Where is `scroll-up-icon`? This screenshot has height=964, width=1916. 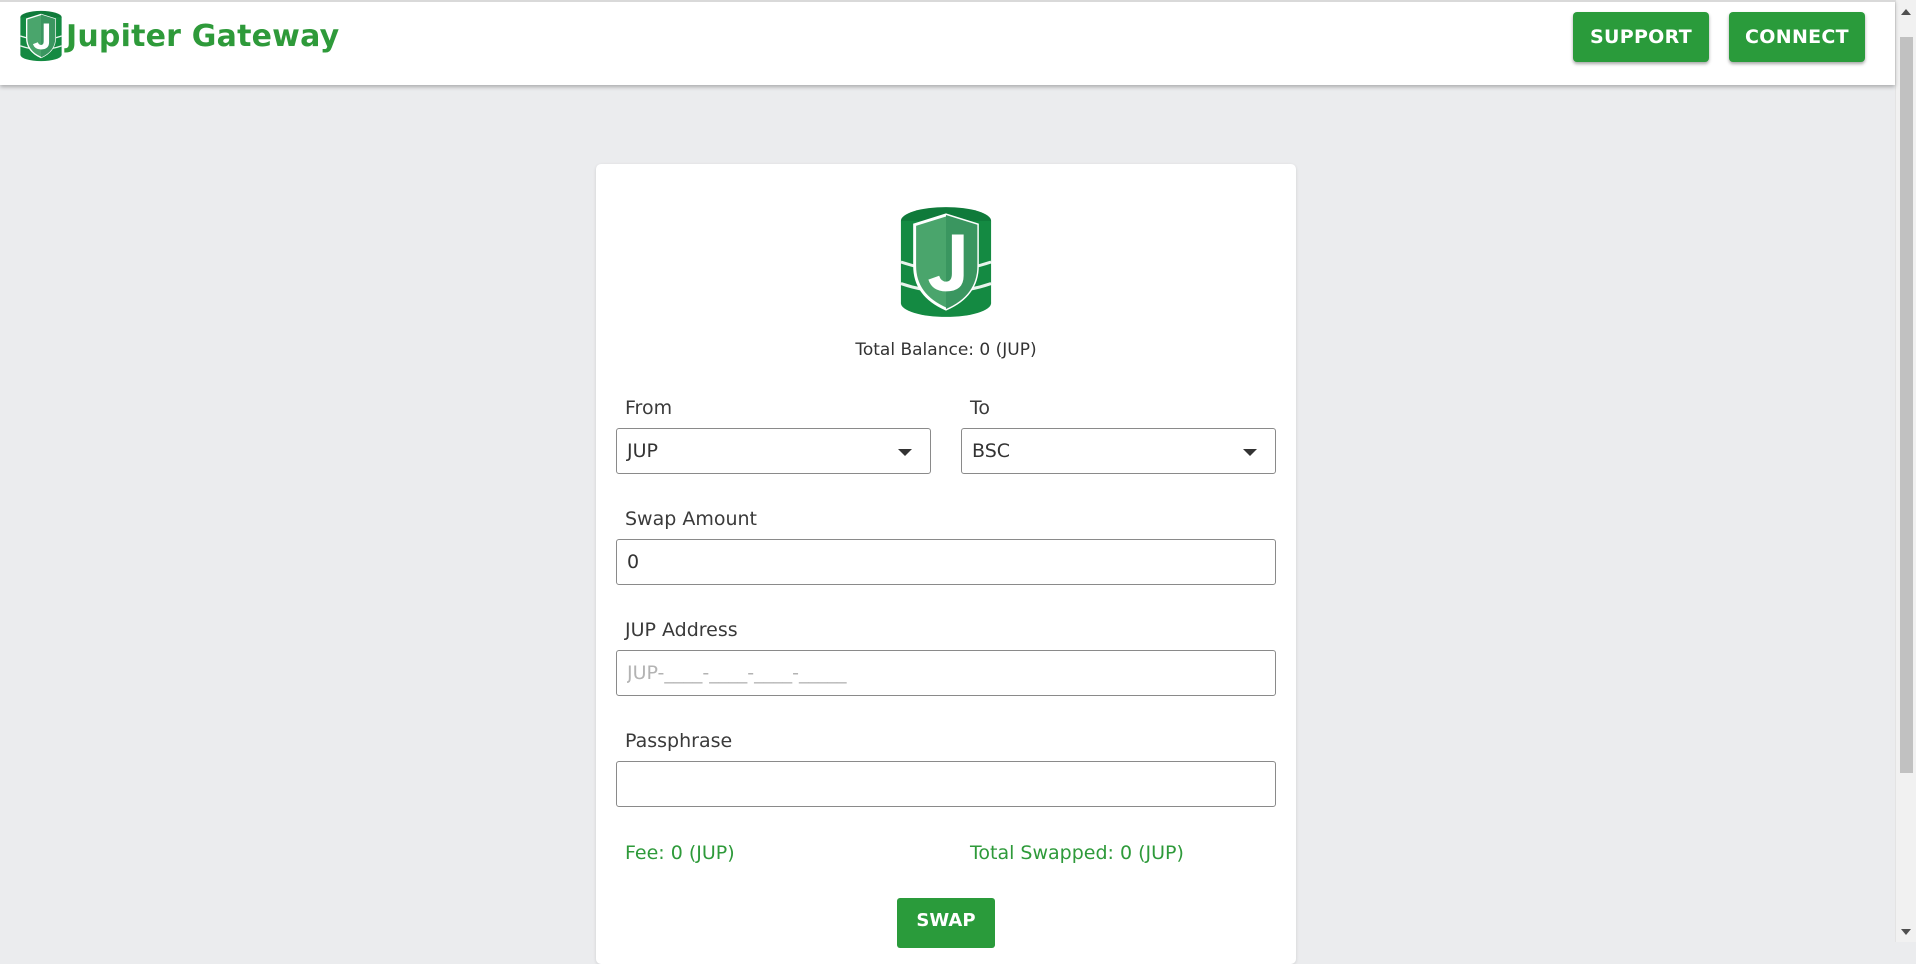 scroll-up-icon is located at coordinates (1906, 12).